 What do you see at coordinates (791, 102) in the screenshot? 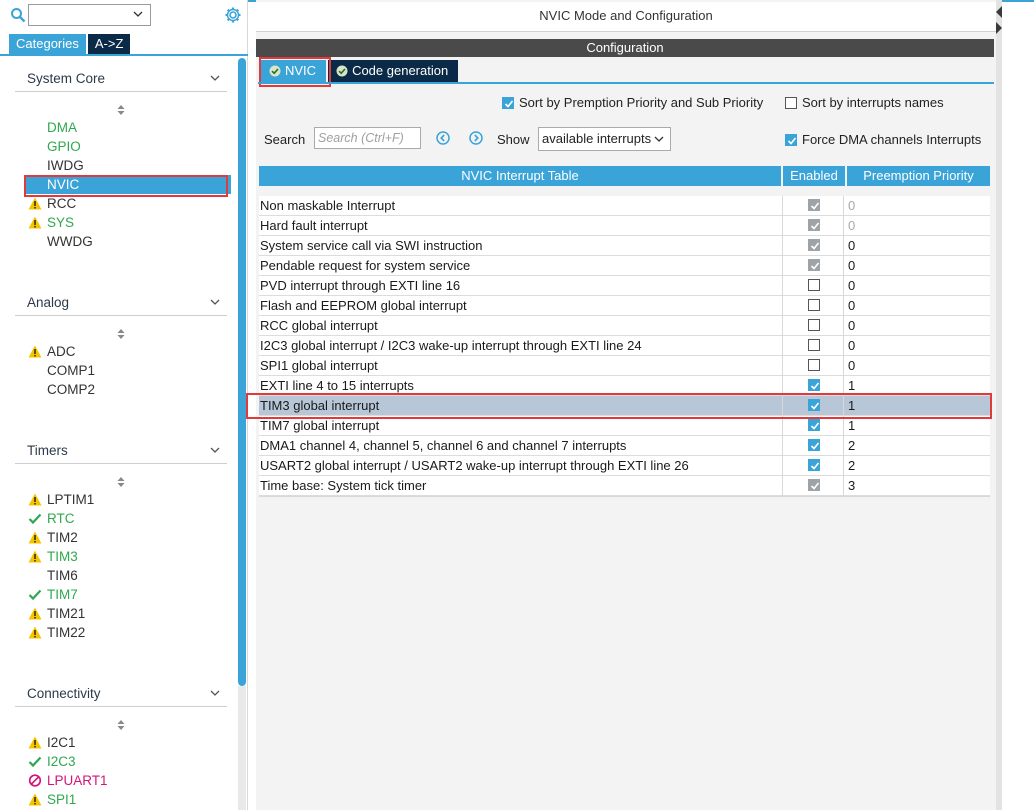
I see `sort-by-names-checkbox` at bounding box center [791, 102].